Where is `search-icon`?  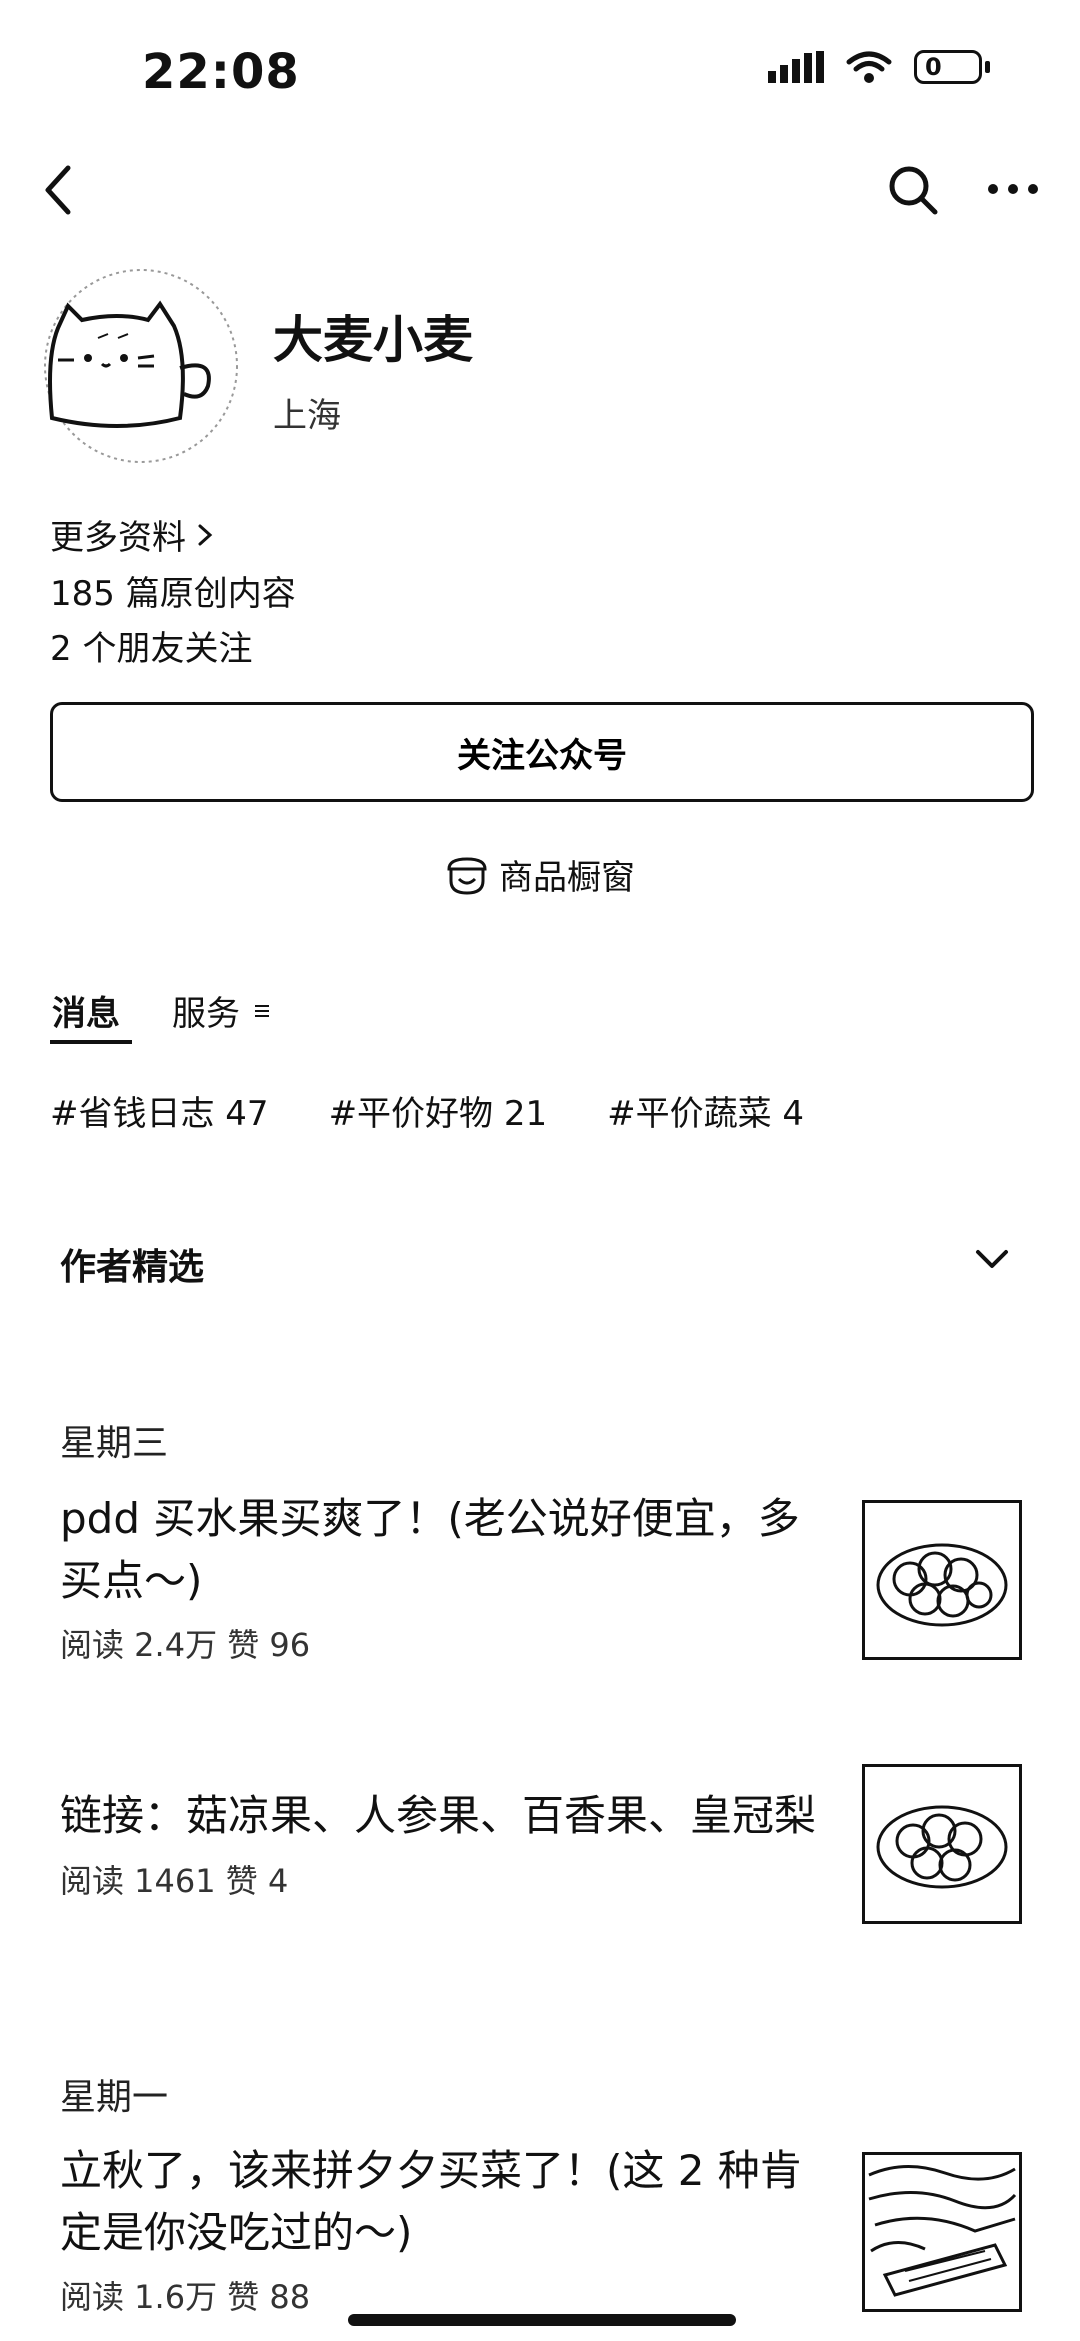
search-icon is located at coordinates (913, 190).